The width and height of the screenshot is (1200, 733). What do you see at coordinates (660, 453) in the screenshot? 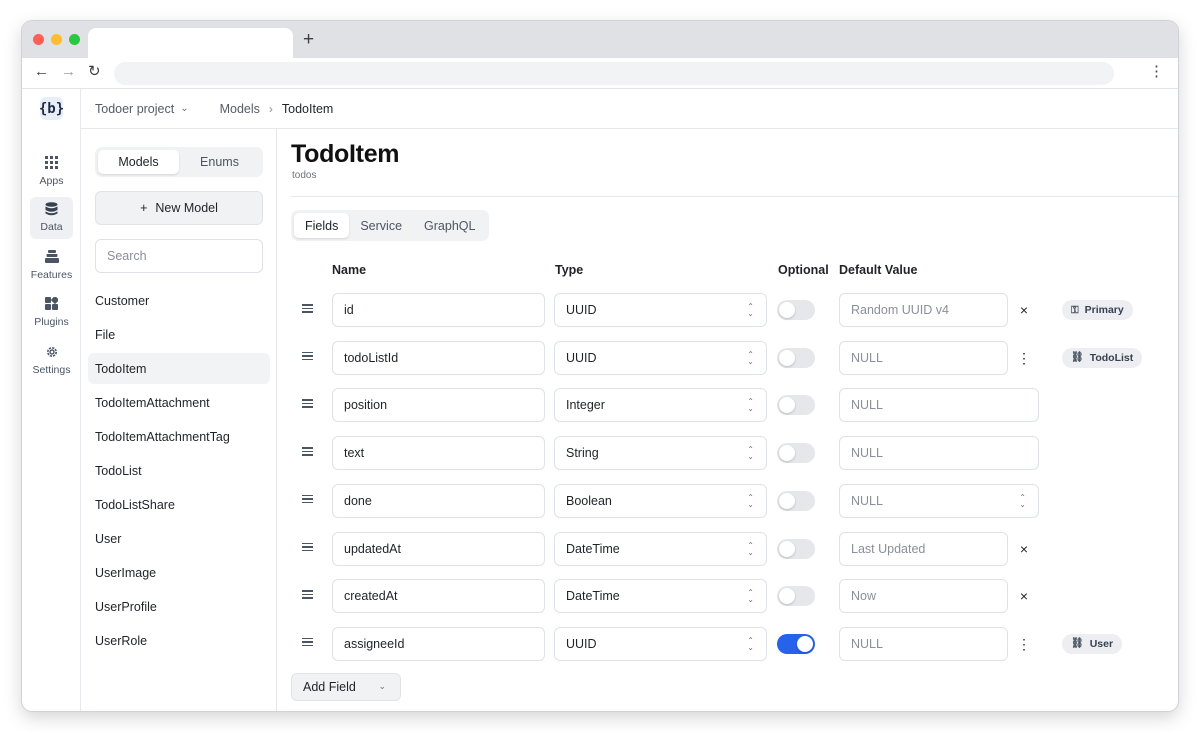
I see `field-type-select: String ⌃ ⌄` at bounding box center [660, 453].